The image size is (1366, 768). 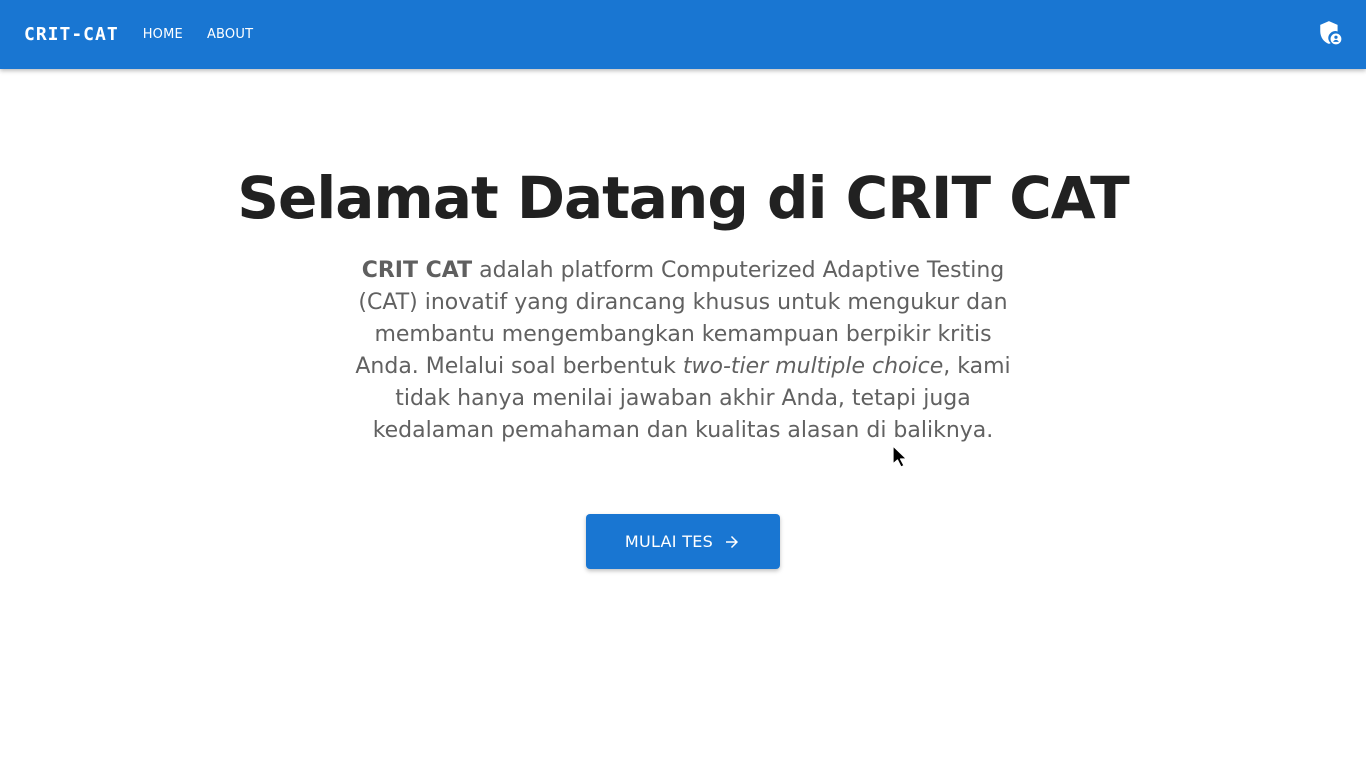 I want to click on brand-logo: CRIT-CAT, so click(x=71, y=34).